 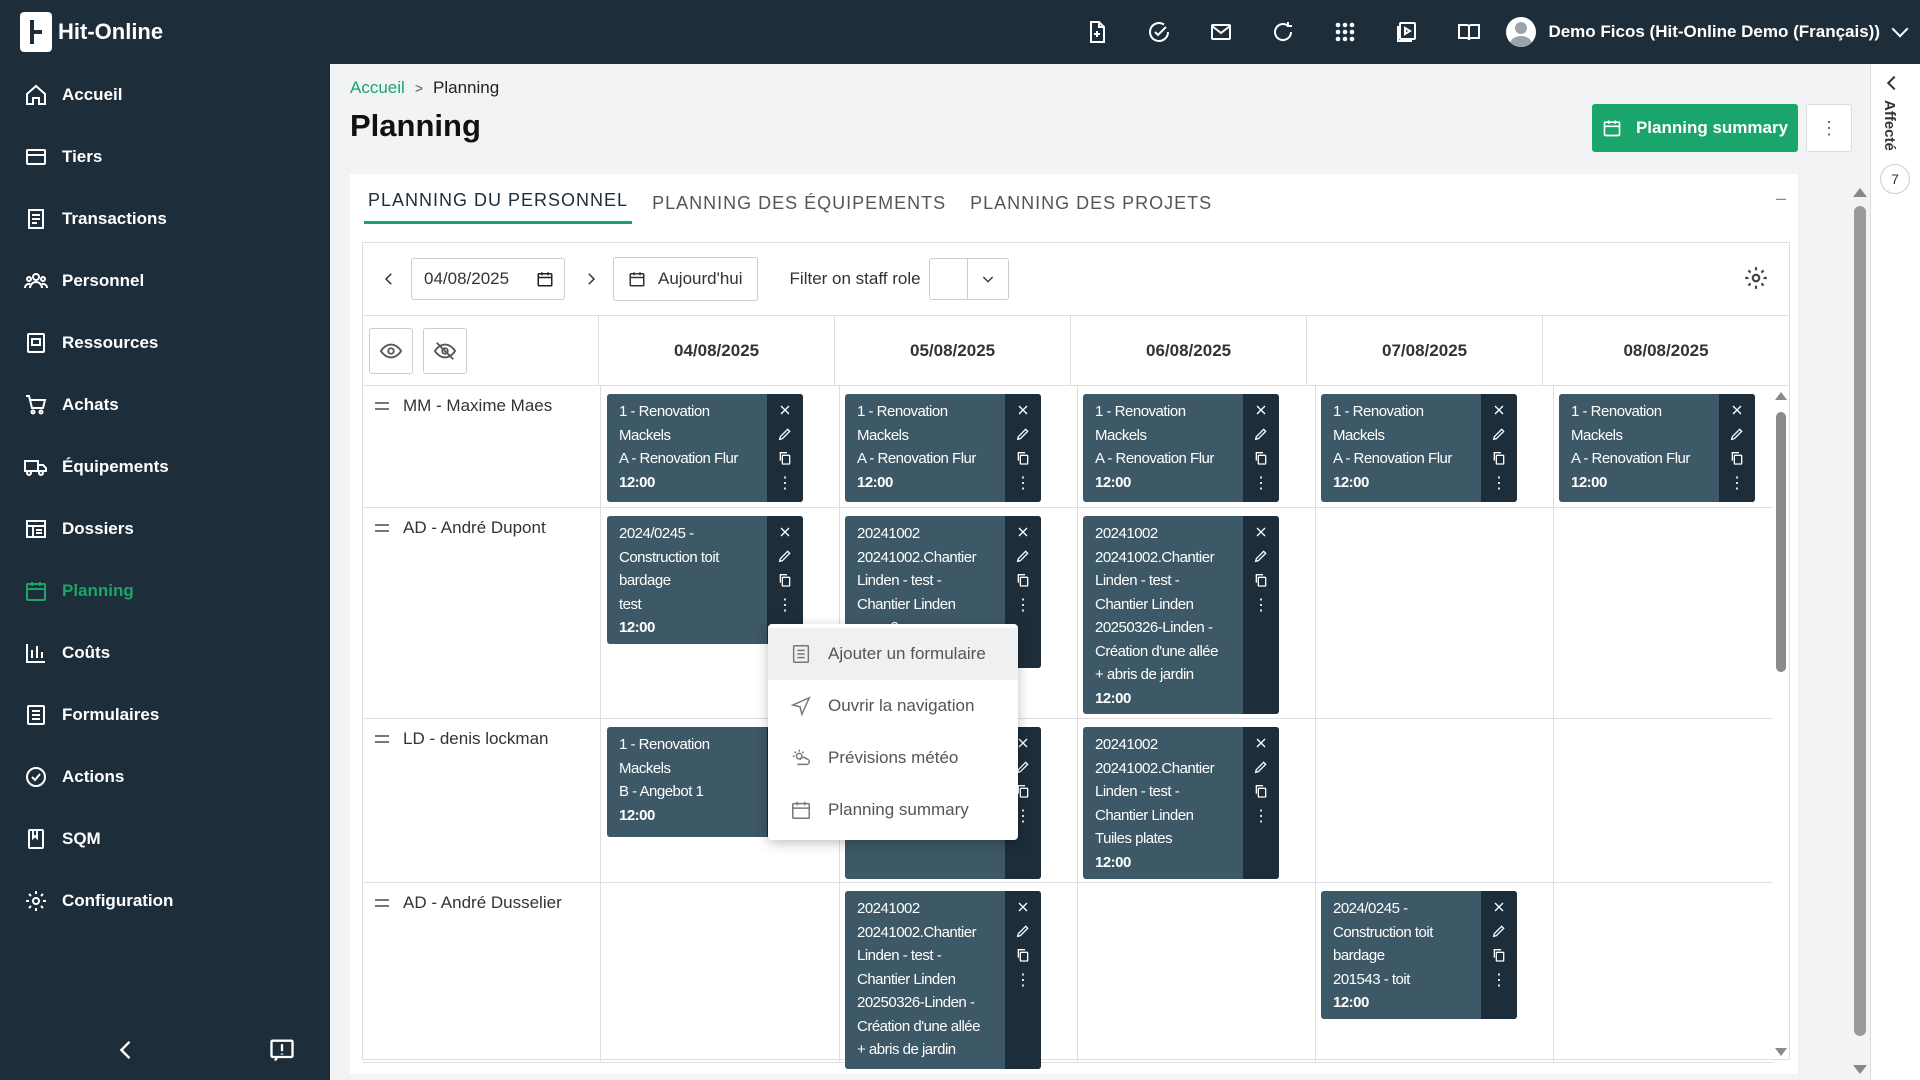 I want to click on sidebar-item-equipements: Équipements, so click(x=165, y=467).